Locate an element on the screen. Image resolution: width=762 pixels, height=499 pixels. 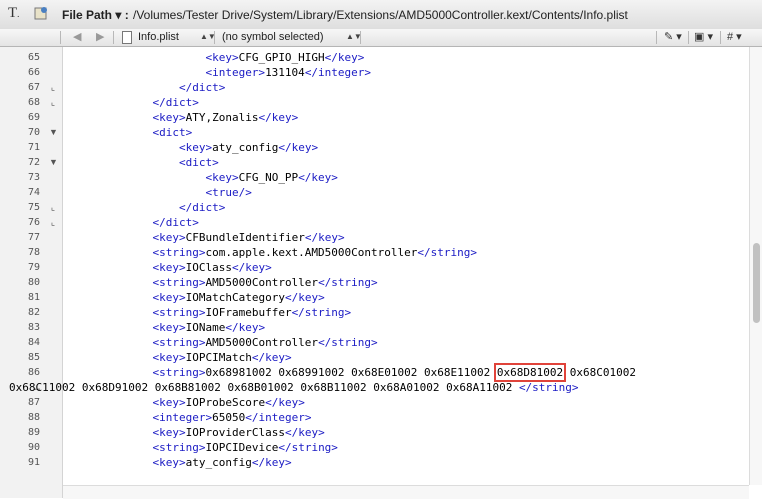
code-text: <key>CFBundleIdentifier</key> is located at coordinates (208, 237).